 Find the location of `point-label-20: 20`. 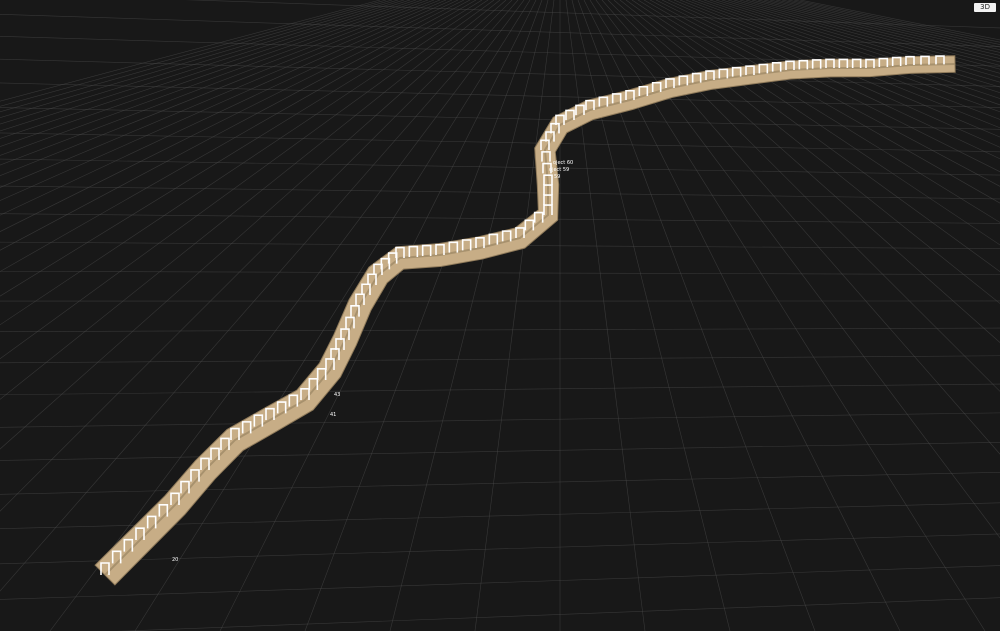

point-label-20: 20 is located at coordinates (175, 560).